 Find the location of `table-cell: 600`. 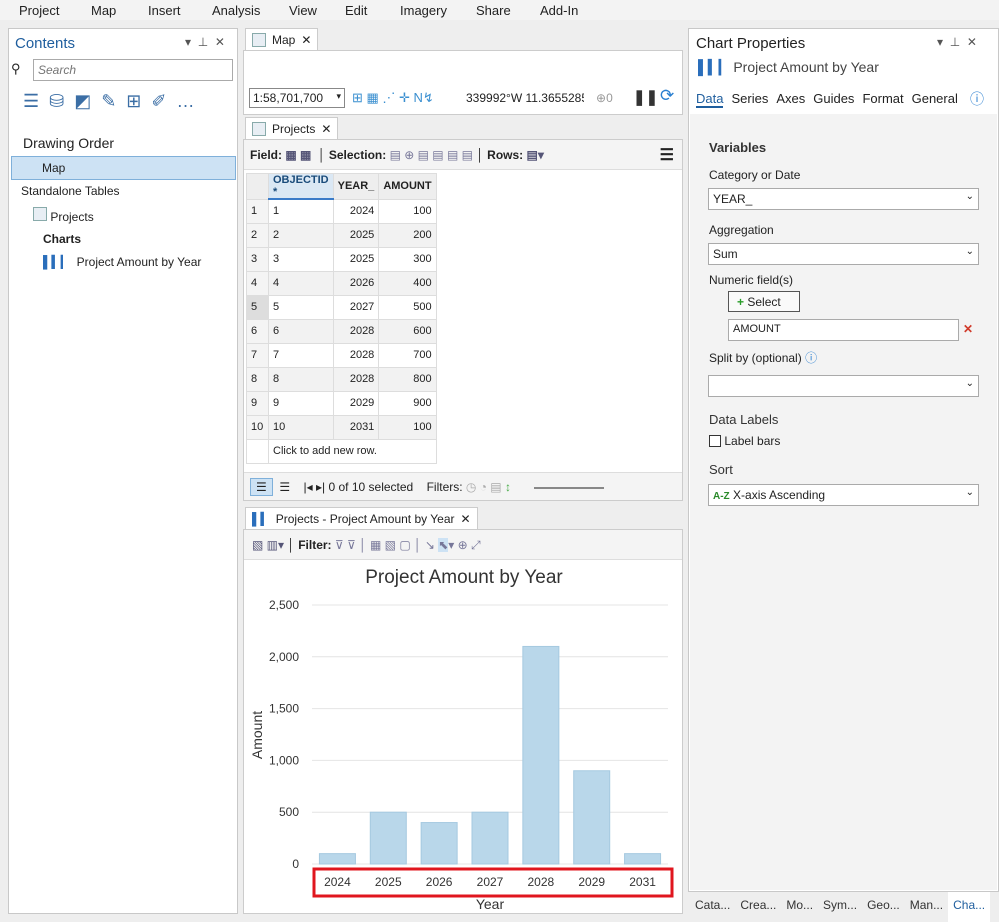

table-cell: 600 is located at coordinates (407, 331).